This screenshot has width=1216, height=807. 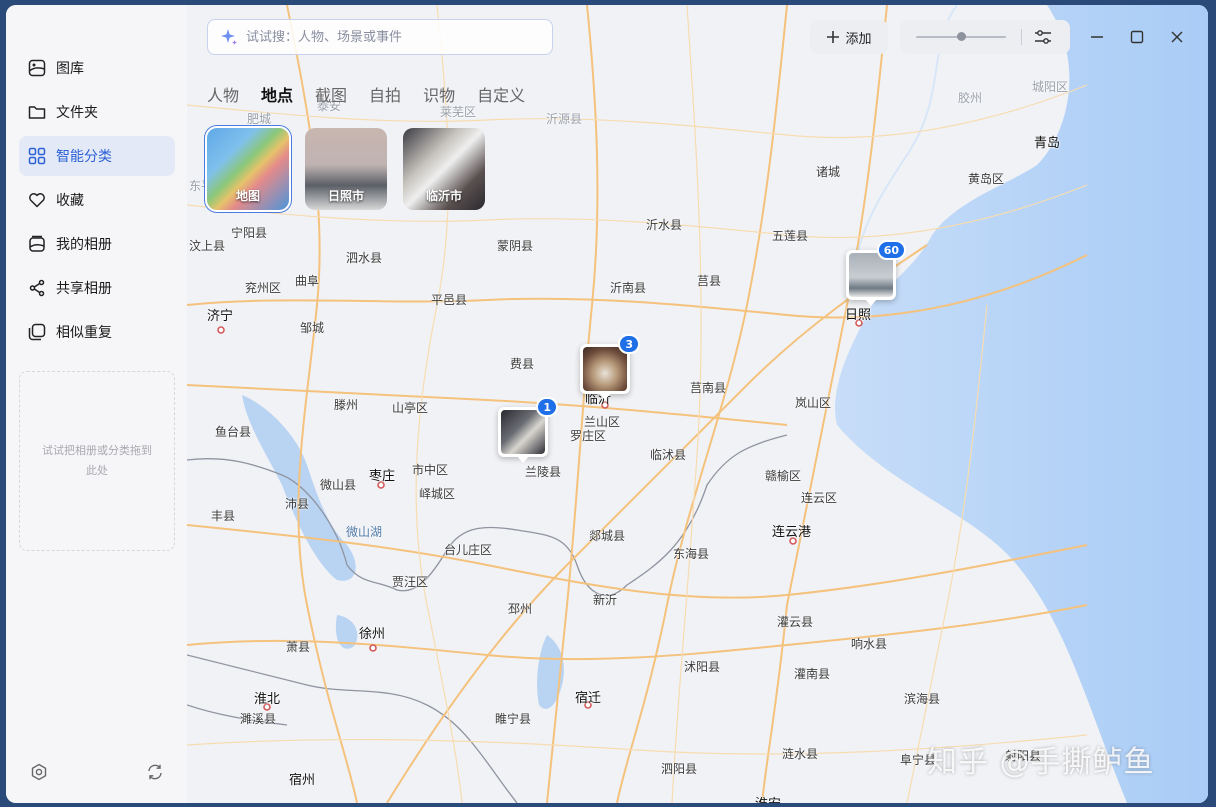 I want to click on map-label: 徐州, so click(x=372, y=634).